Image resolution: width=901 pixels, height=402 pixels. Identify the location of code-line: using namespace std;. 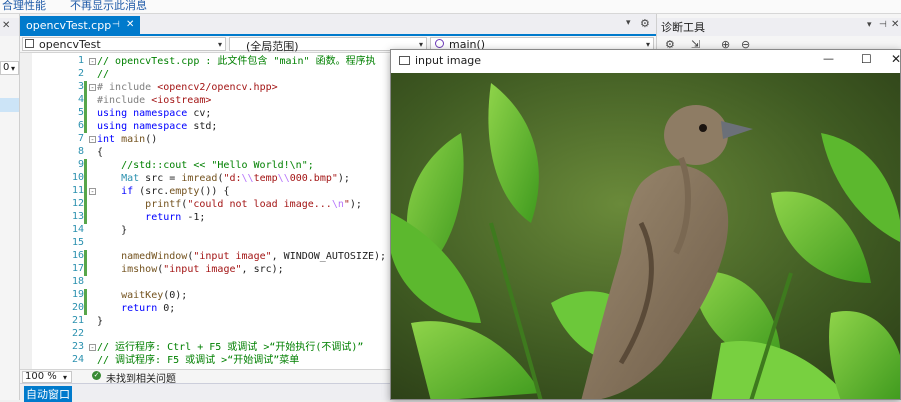
(157, 126).